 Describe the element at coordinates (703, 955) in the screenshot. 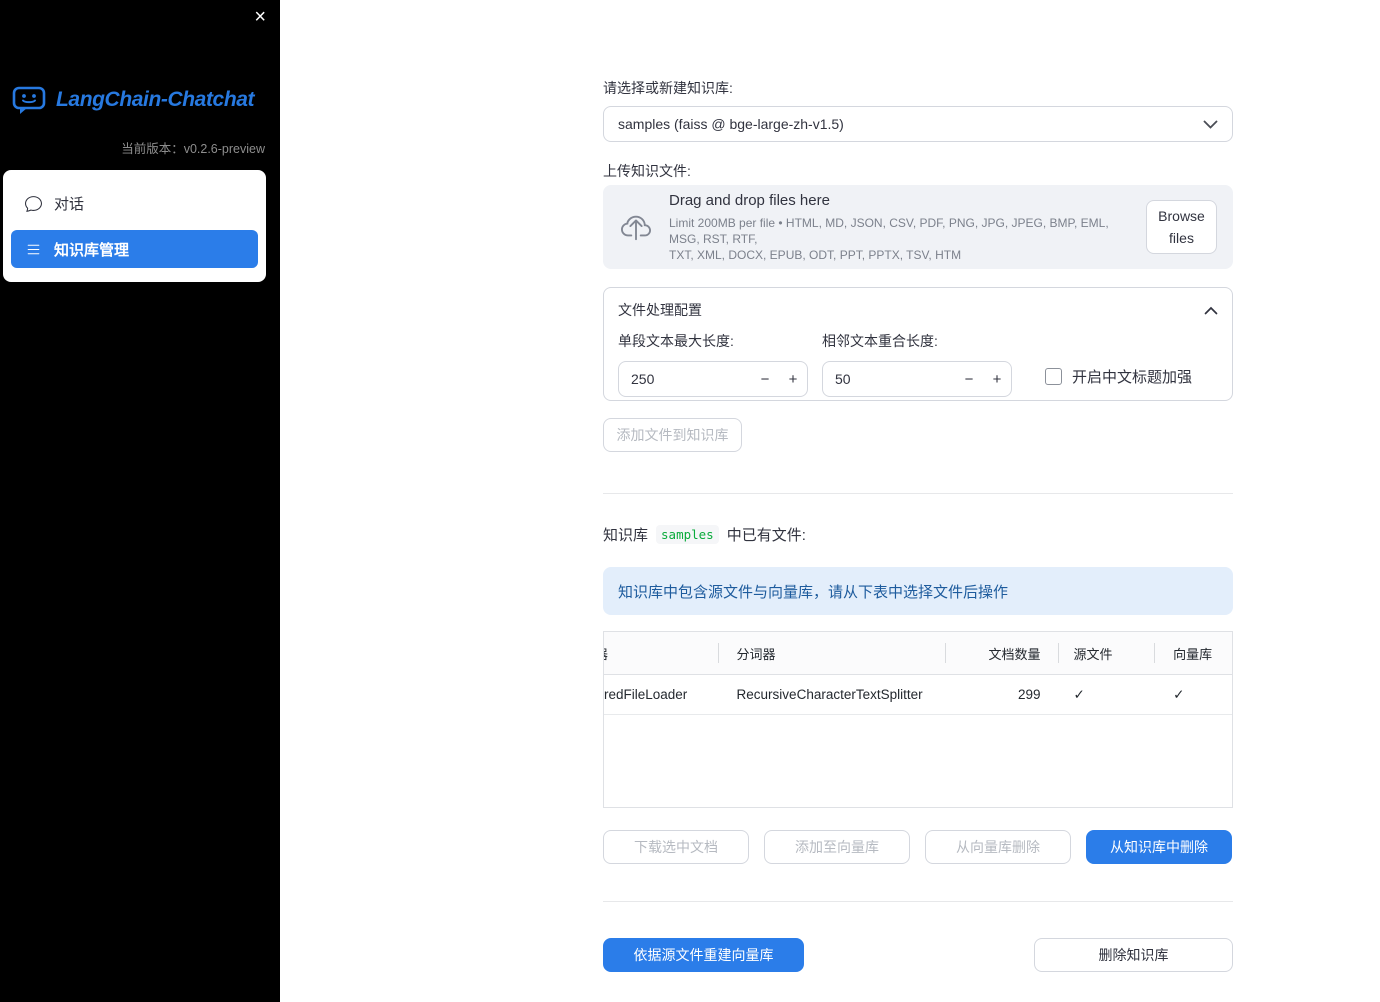

I see `rebuild-vector-button: 依据源文件重建向量库` at that location.